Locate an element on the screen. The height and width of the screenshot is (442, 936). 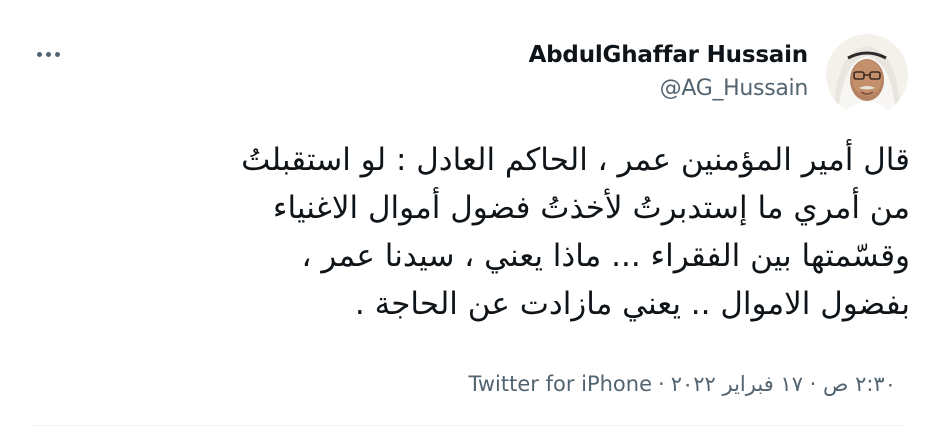
author-handle: @AG_Hussain is located at coordinates (669, 89).